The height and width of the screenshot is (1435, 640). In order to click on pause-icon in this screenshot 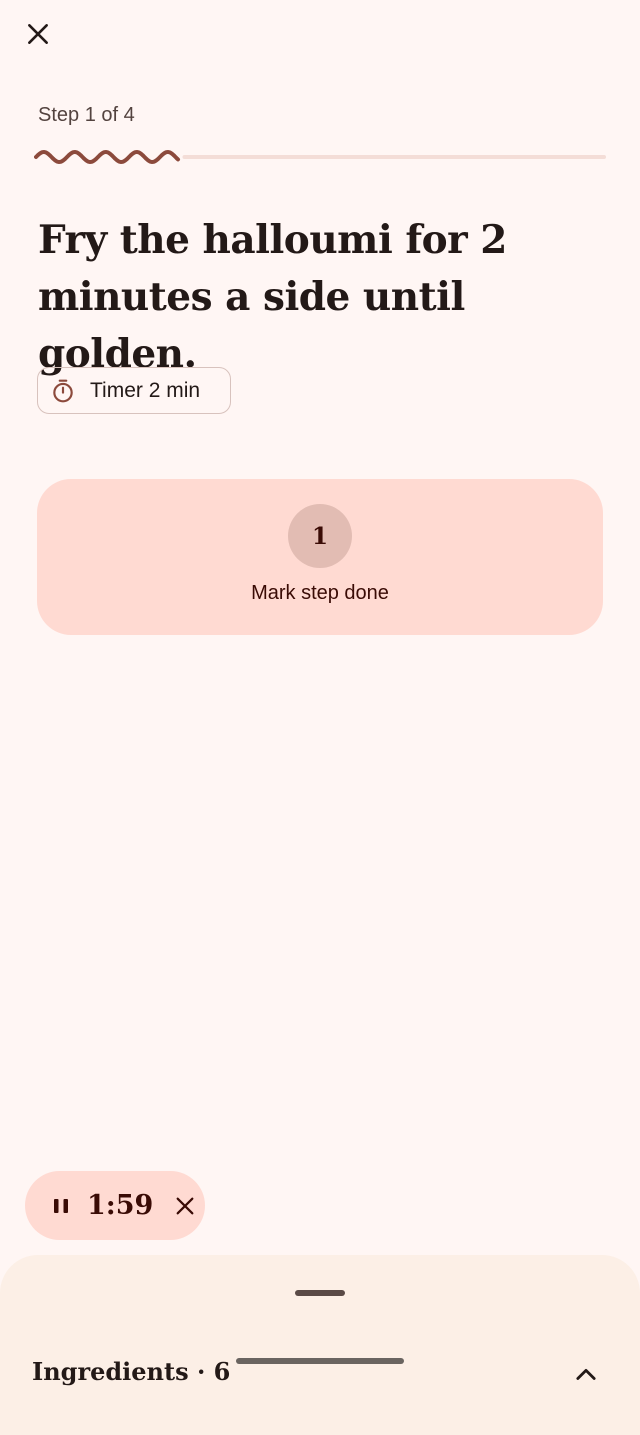, I will do `click(61, 1205)`.